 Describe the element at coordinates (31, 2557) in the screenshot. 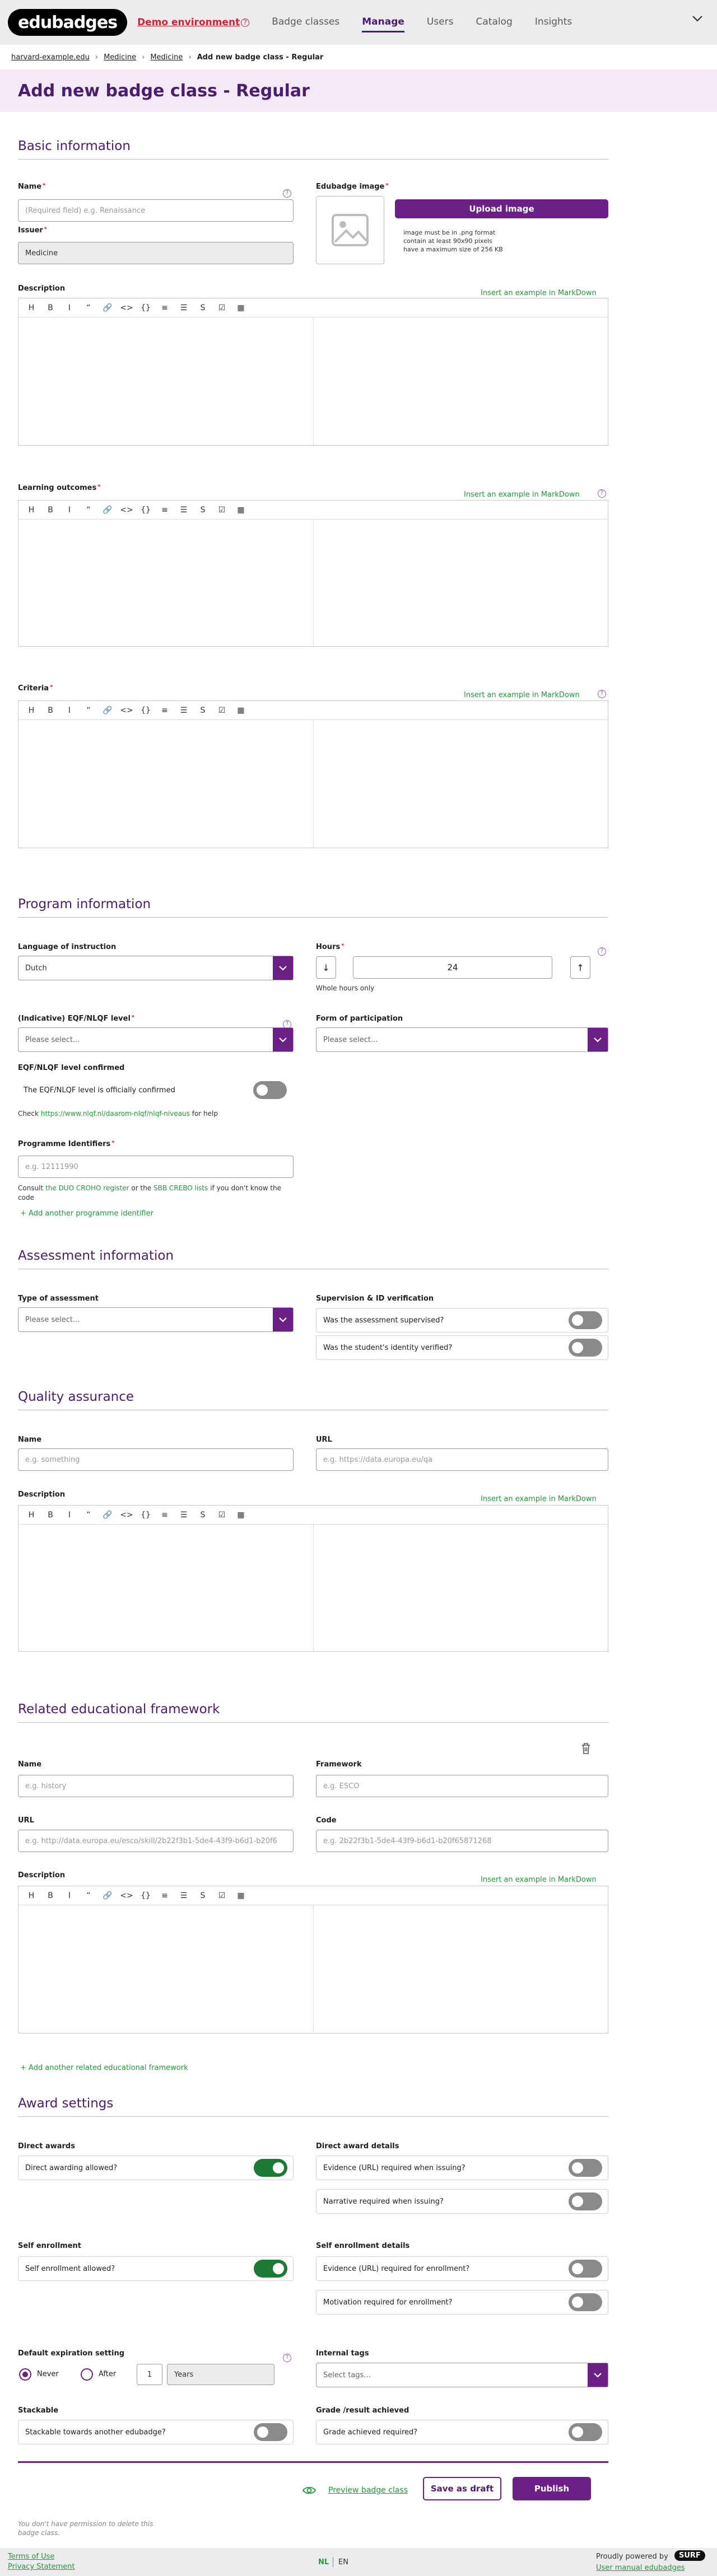

I see `terms-link: Terms of Use` at that location.